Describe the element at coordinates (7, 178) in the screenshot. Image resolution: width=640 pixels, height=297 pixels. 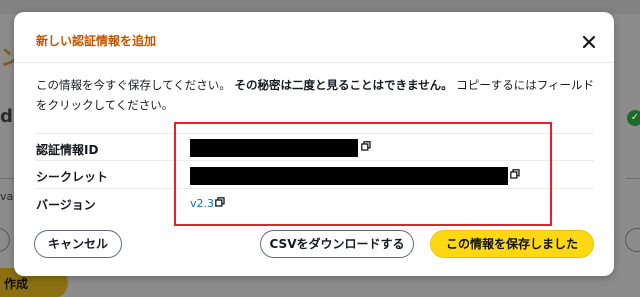
I see `background-divider` at that location.